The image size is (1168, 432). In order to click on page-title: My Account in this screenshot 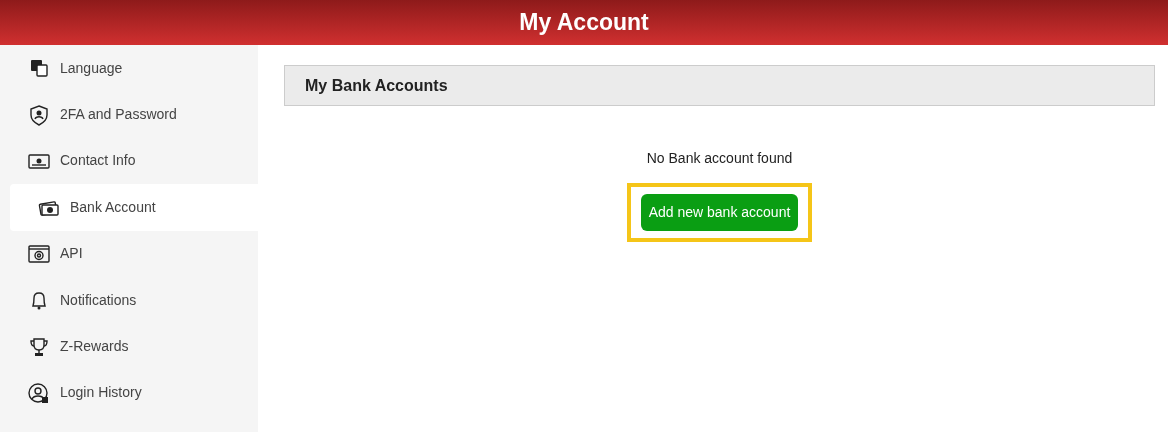, I will do `click(584, 23)`.